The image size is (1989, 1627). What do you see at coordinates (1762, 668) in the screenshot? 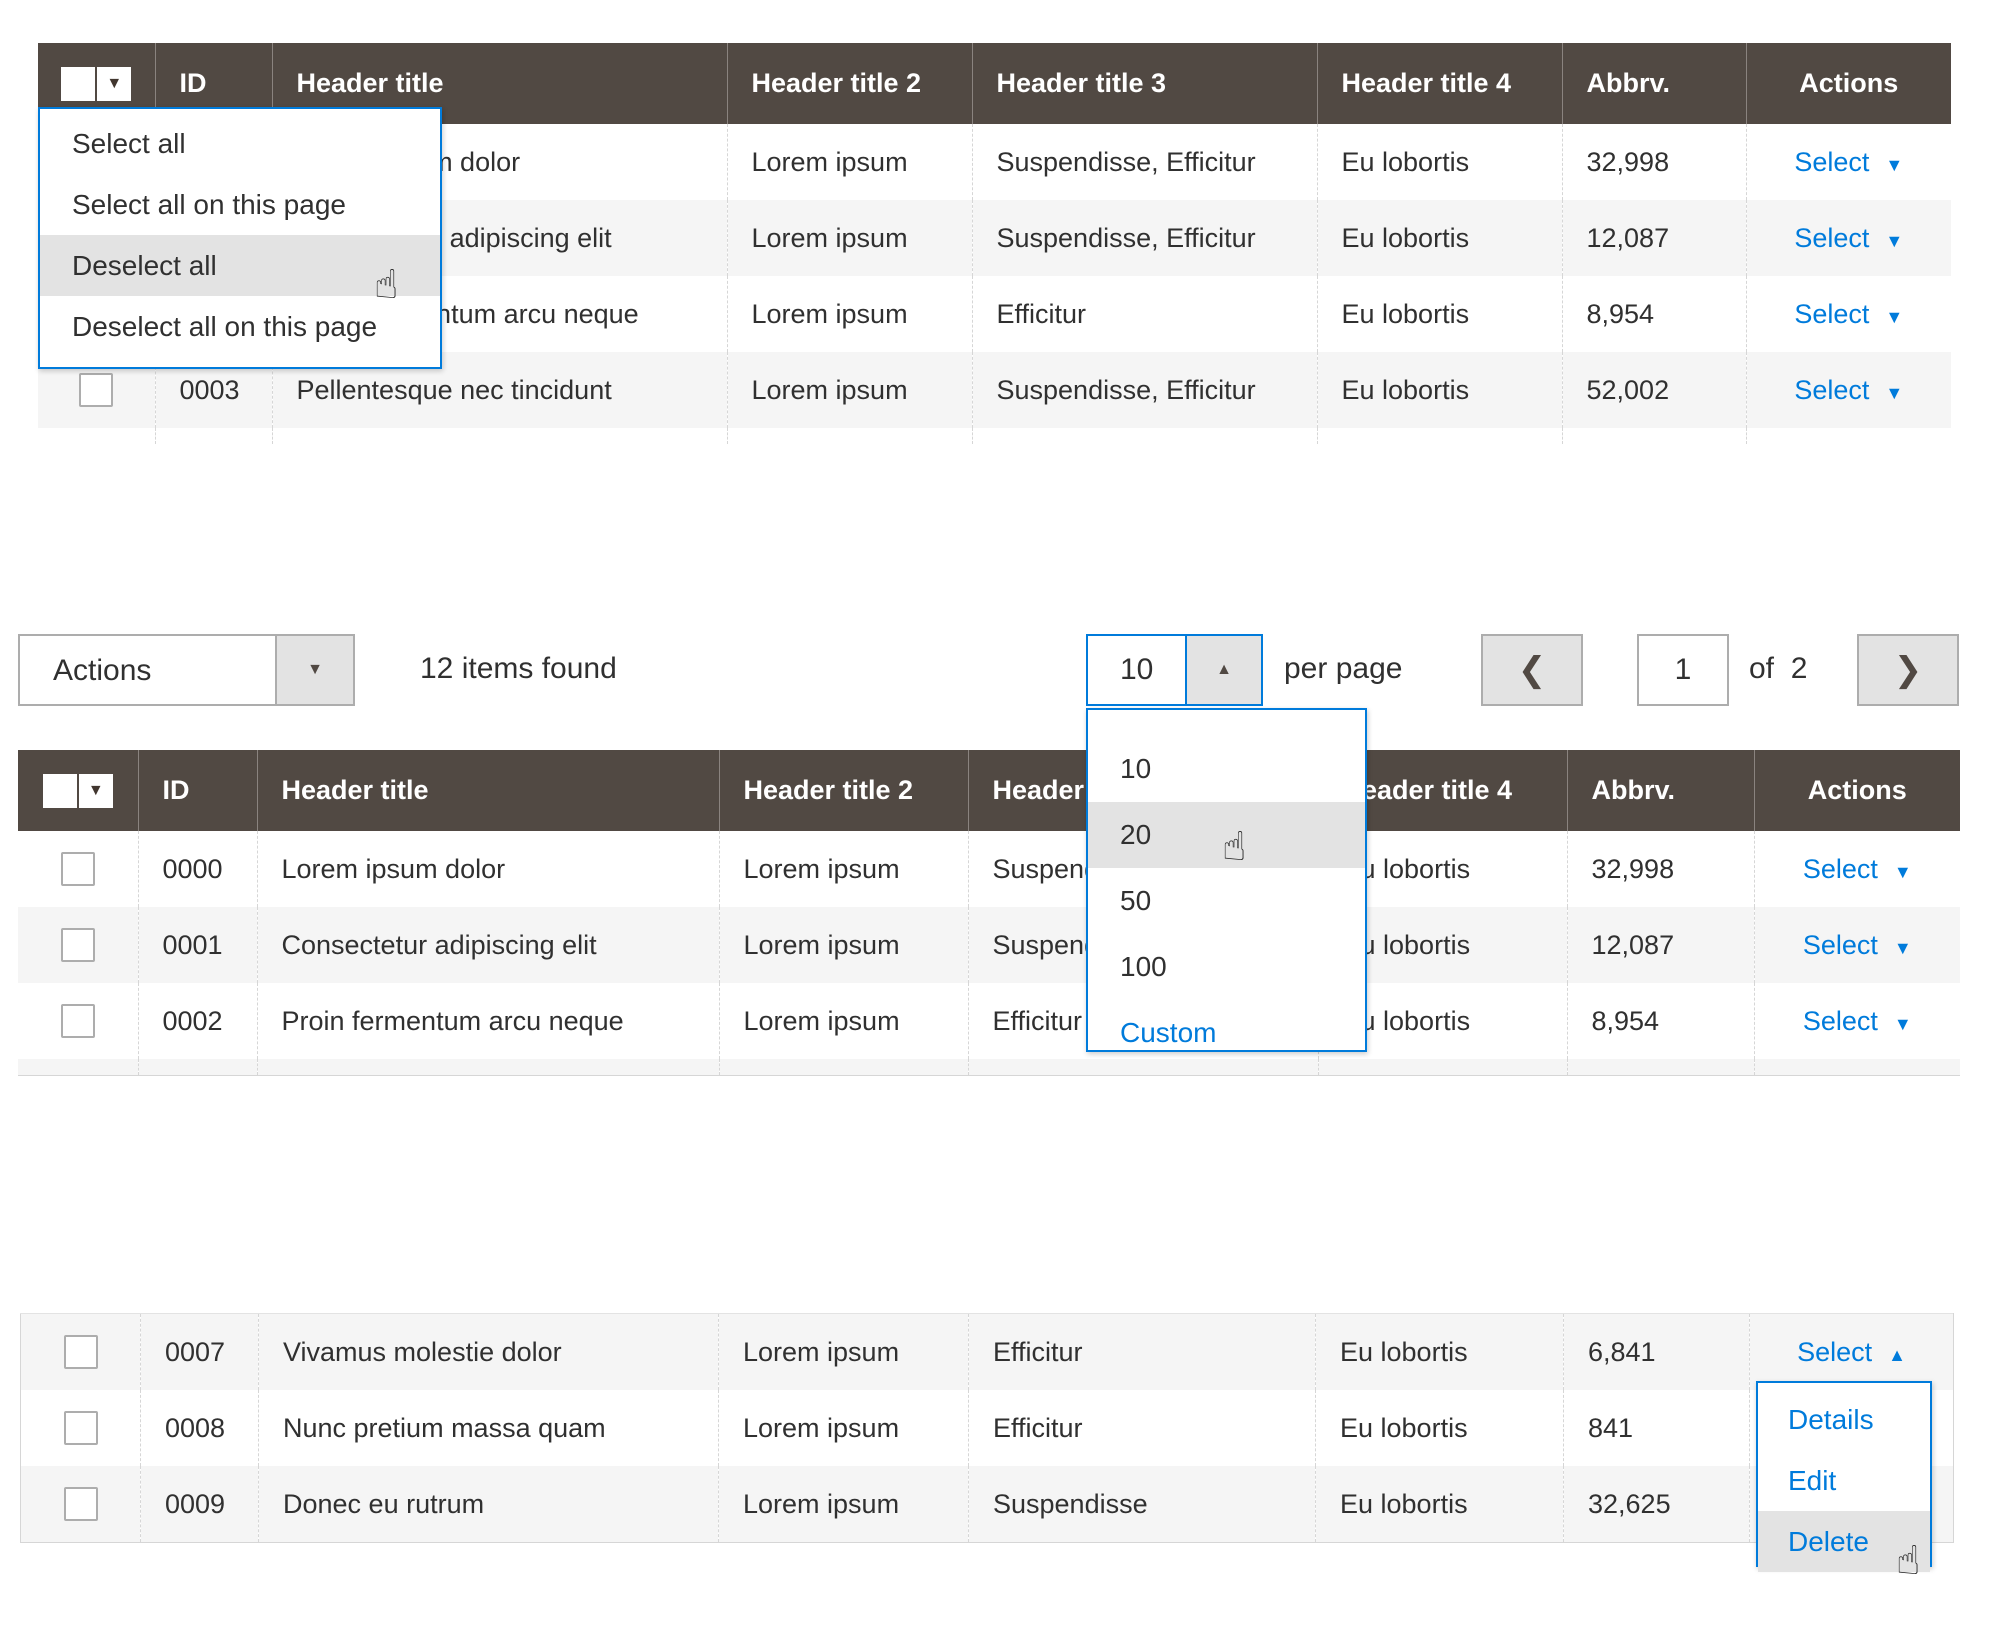
I see `page-of: of` at bounding box center [1762, 668].